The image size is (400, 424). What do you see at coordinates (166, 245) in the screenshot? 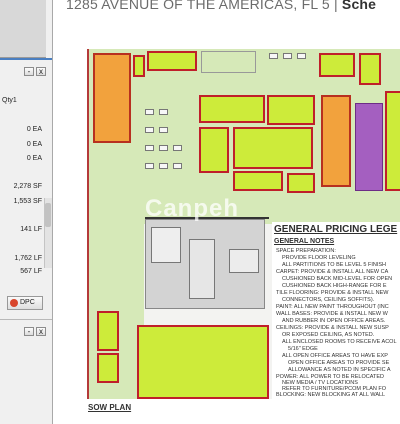
I see `elevator-bank` at bounding box center [166, 245].